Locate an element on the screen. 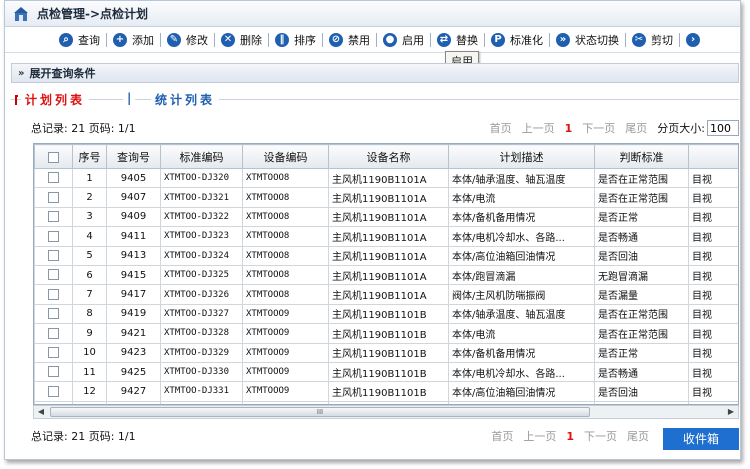  toolbar-button-replace: ⇄ 替换 is located at coordinates (457, 40).